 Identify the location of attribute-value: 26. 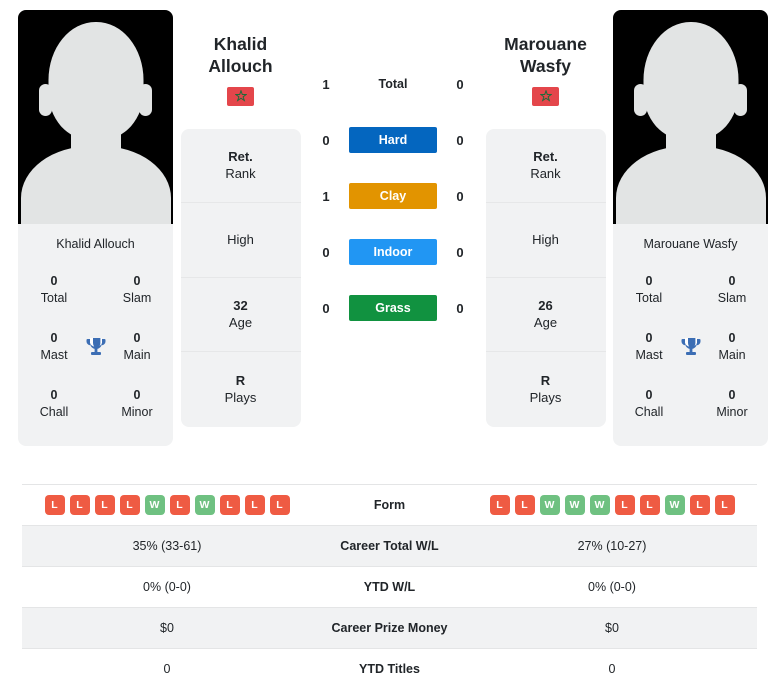
(545, 305).